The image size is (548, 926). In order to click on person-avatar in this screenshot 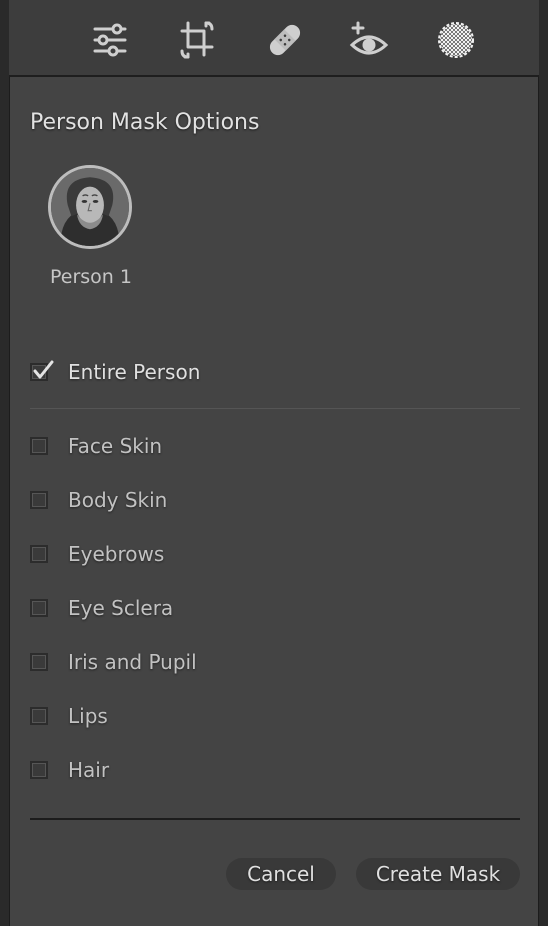, I will do `click(90, 207)`.